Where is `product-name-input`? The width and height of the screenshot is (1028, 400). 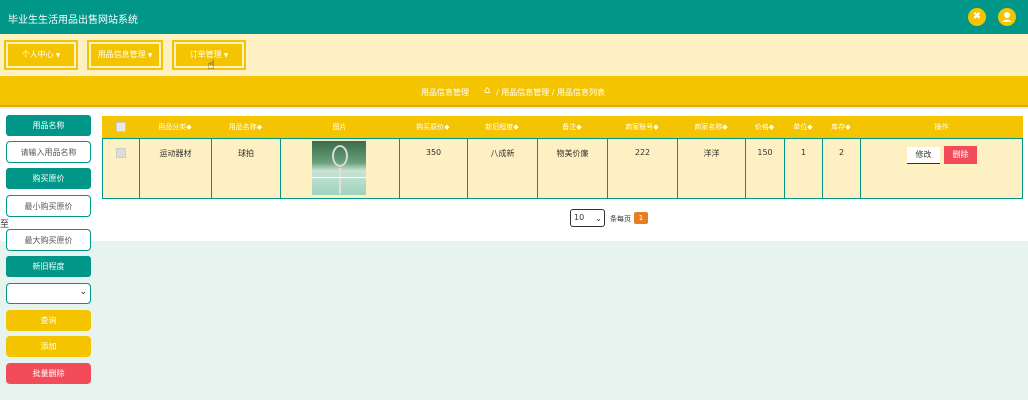
product-name-input is located at coordinates (48, 152).